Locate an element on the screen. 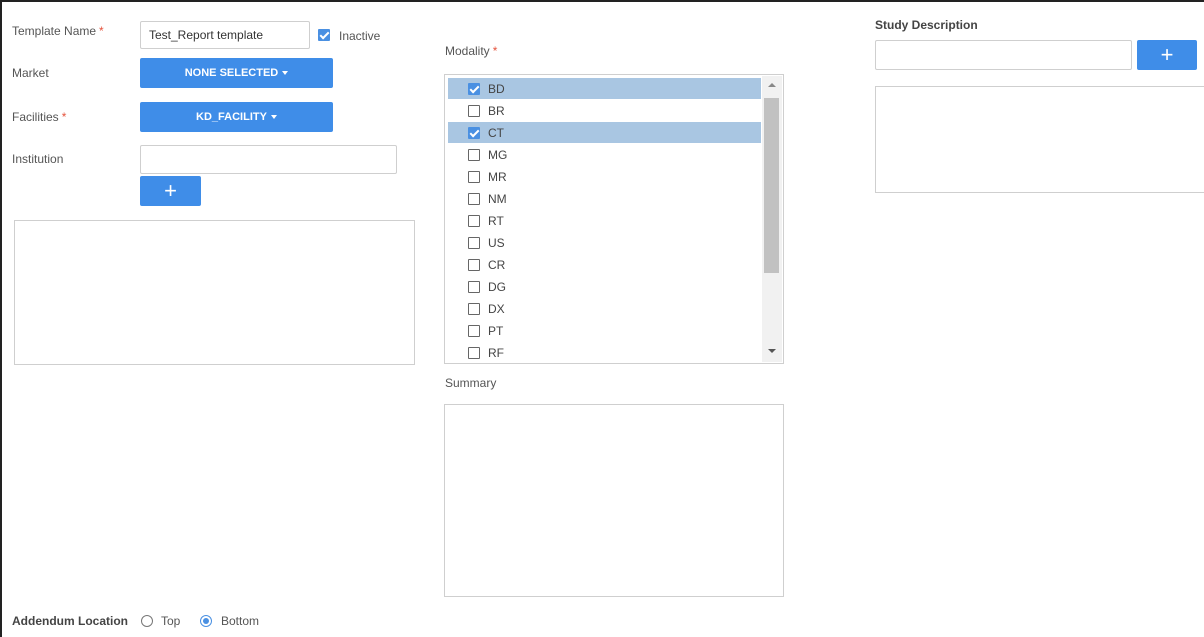 The height and width of the screenshot is (637, 1204). modality-list: BD BR CT MG MR NM RT US CR DG DX PT RF is located at coordinates (614, 219).